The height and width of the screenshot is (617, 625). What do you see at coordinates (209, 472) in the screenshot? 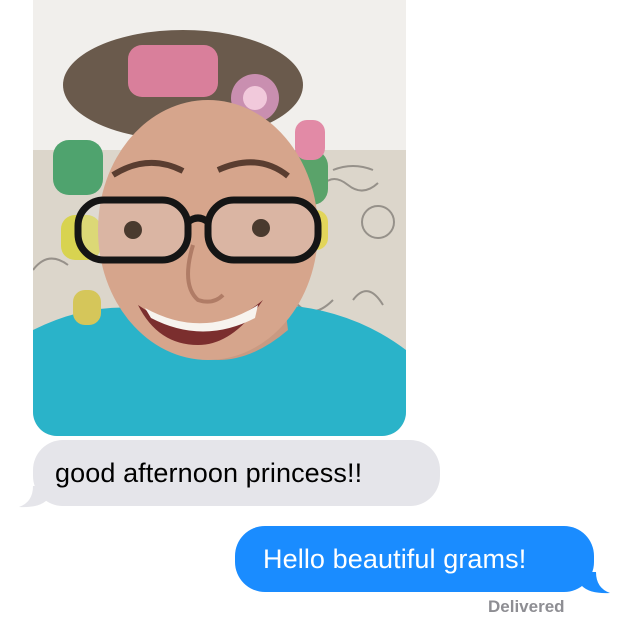
I see `incoming-message-text: good afternoon princess!!` at bounding box center [209, 472].